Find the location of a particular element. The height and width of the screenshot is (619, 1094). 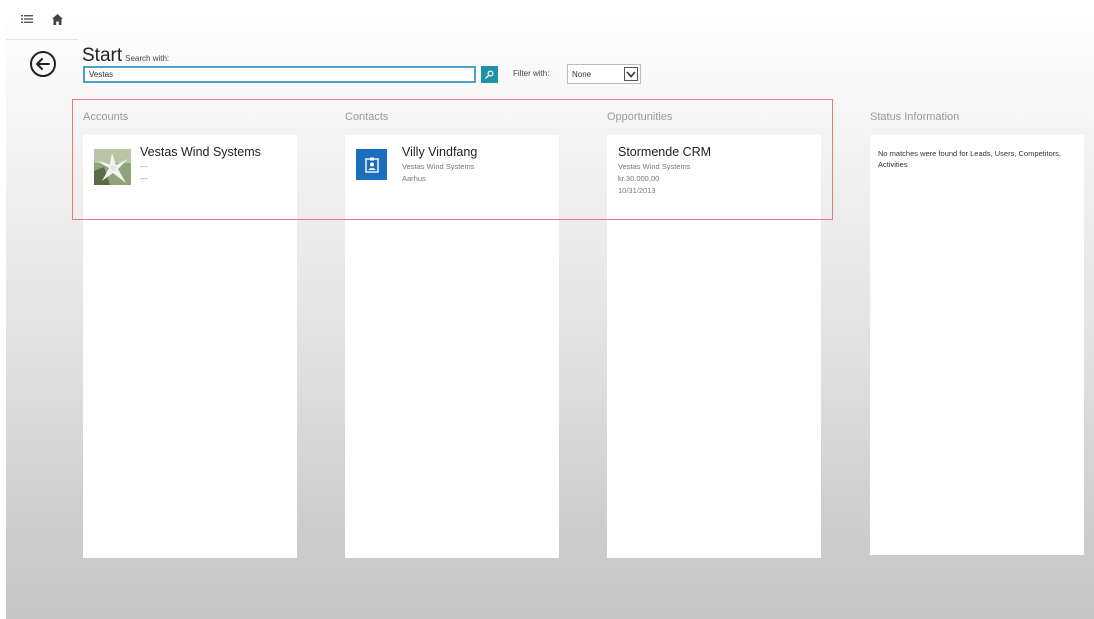

contact-card-icon is located at coordinates (371, 164).